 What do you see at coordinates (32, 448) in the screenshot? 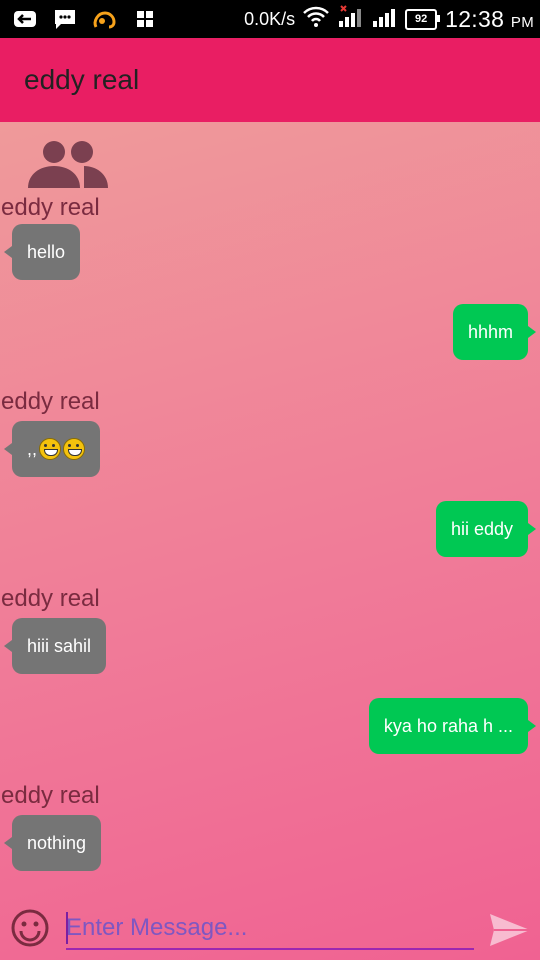
I see `message-text: ,,` at bounding box center [32, 448].